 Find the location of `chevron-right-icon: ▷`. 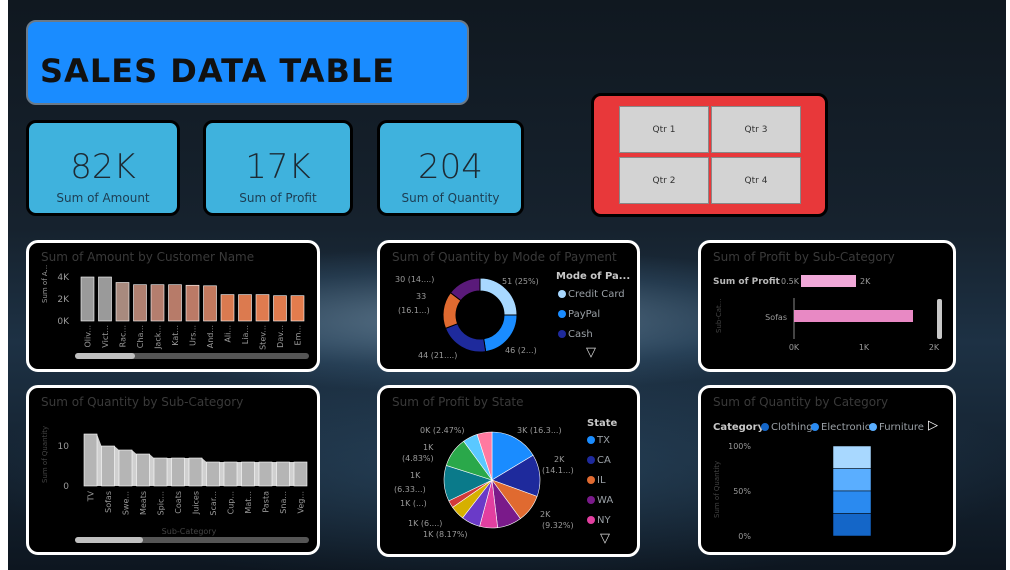

chevron-right-icon: ▷ is located at coordinates (933, 425).